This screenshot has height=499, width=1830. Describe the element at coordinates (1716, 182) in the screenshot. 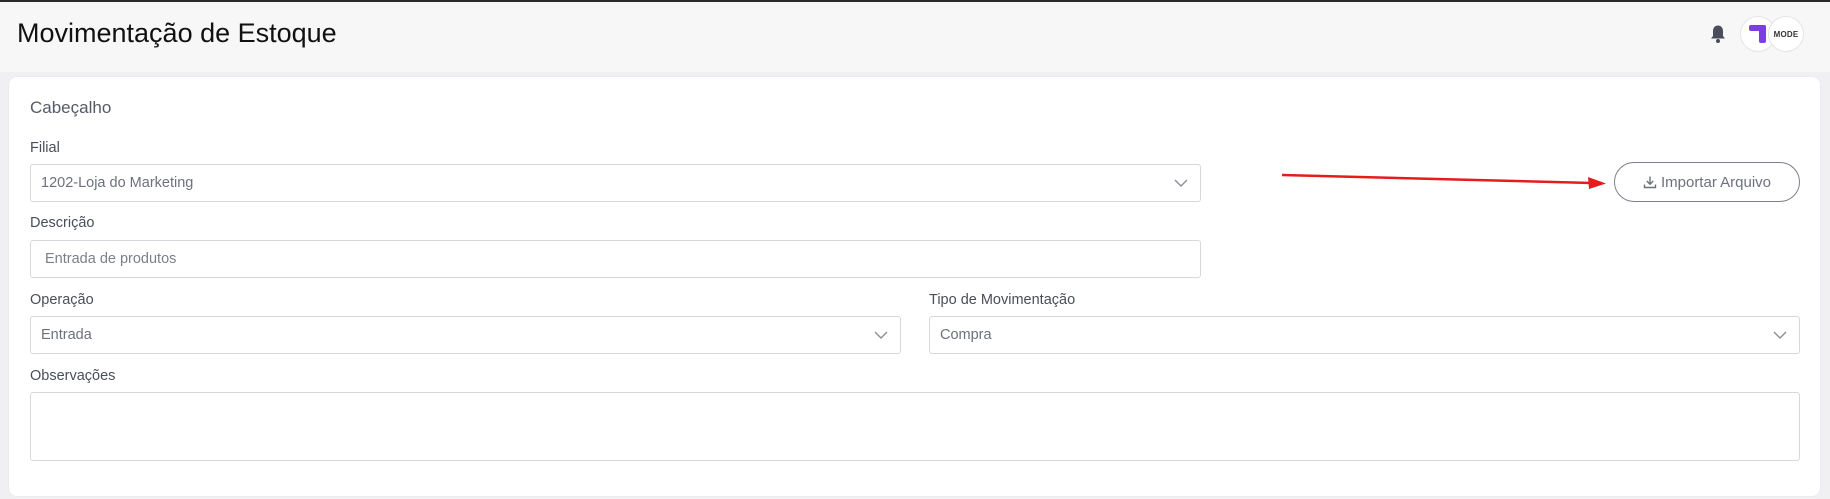

I see `import-file-label: Importar Arquivo` at that location.